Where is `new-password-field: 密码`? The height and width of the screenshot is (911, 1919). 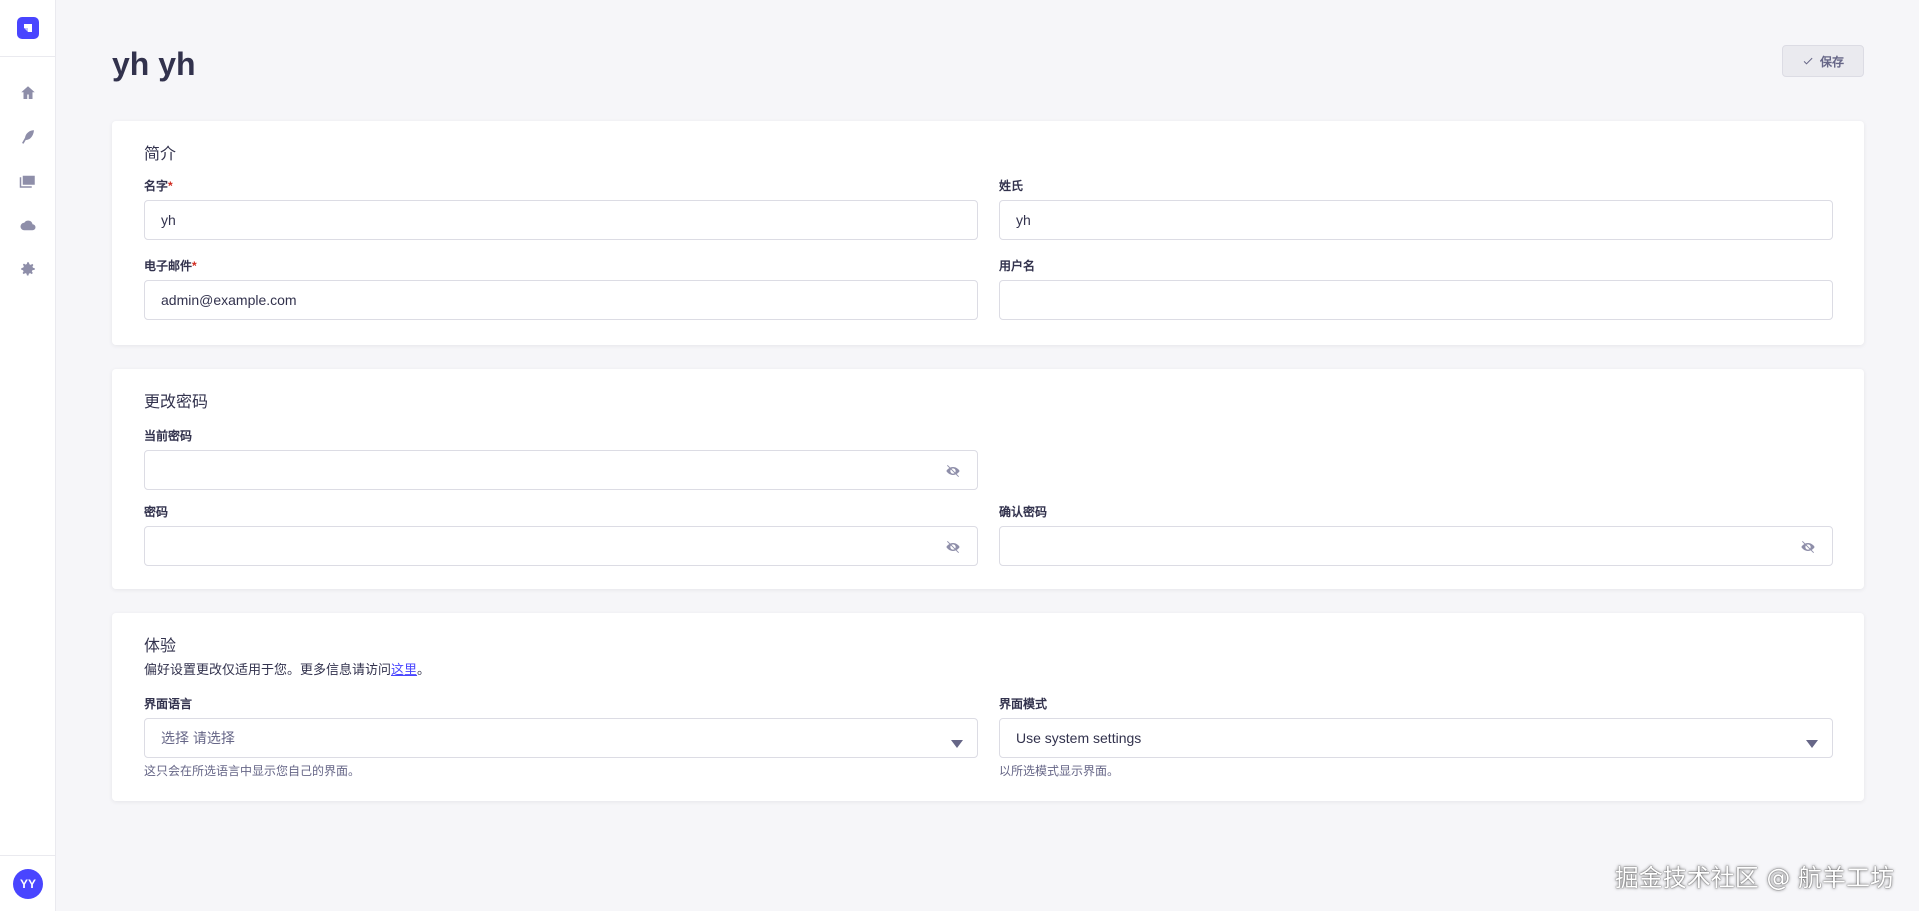 new-password-field: 密码 is located at coordinates (561, 535).